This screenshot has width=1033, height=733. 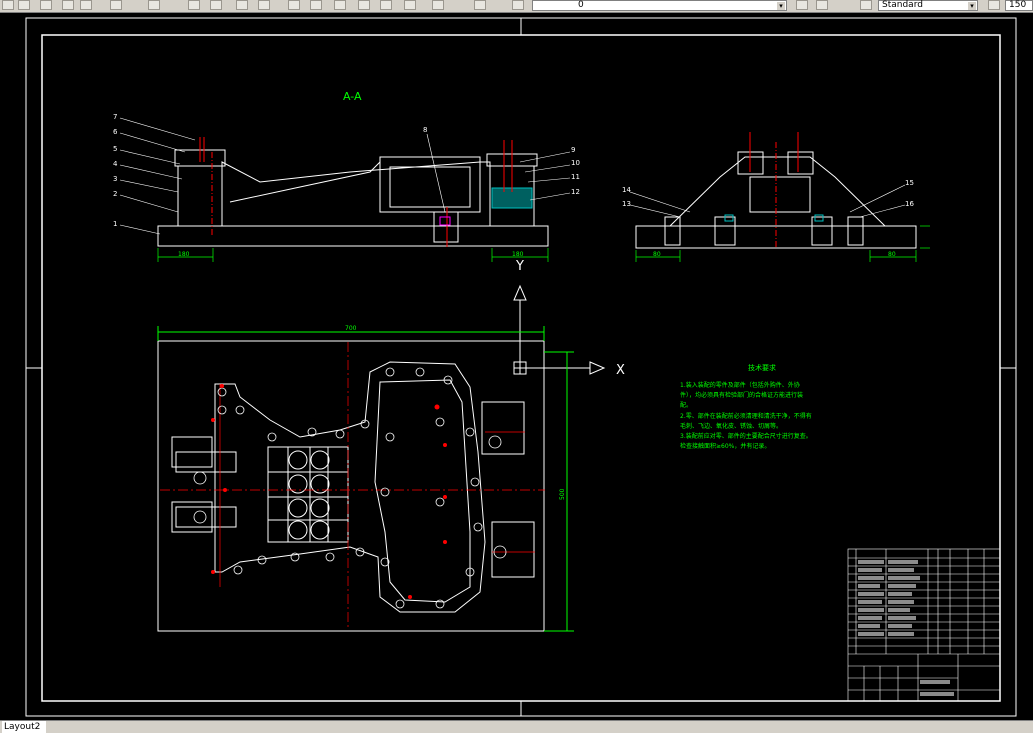 I want to click on dim-front-right: 180, so click(x=518, y=254).